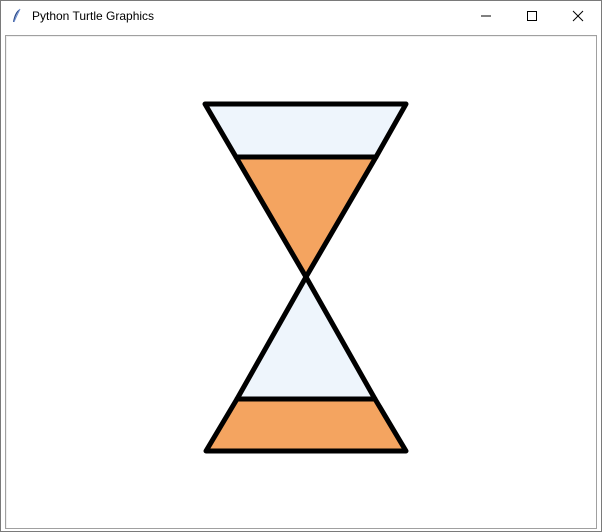 This screenshot has width=602, height=532. I want to click on maximize-icon, so click(532, 16).